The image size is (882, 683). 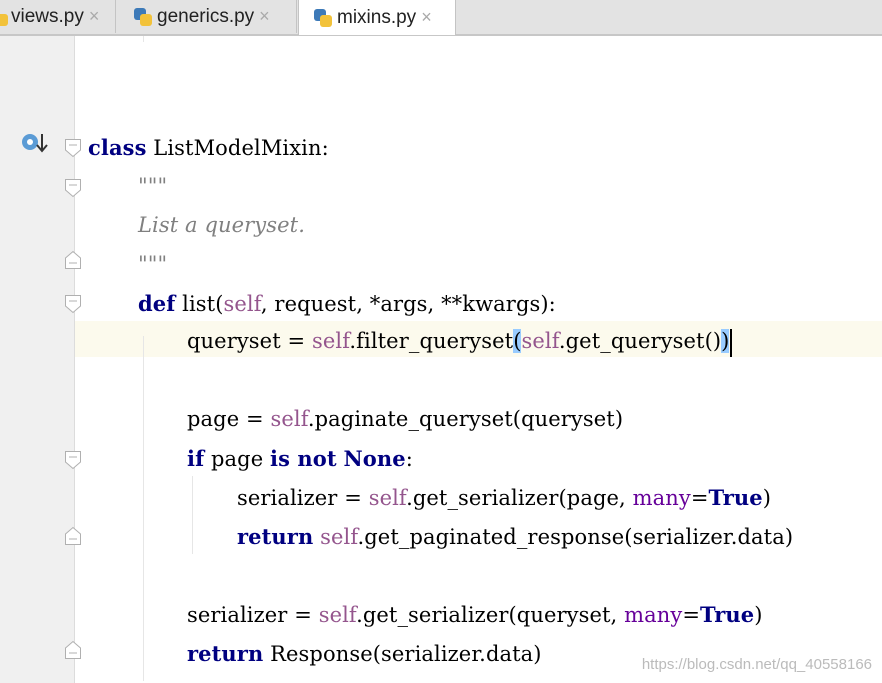 I want to click on code-line-return-response: return Response(serializer.data), so click(x=364, y=653).